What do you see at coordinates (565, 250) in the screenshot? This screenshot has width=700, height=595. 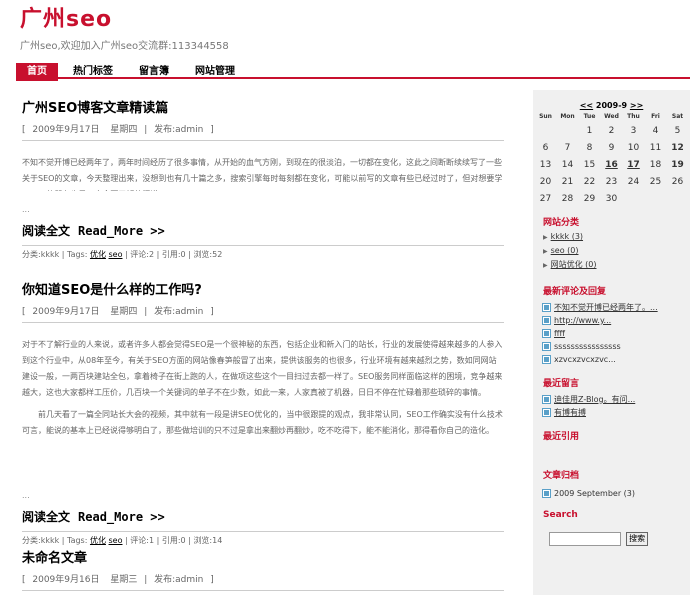 I see `category-link: seo (0)` at bounding box center [565, 250].